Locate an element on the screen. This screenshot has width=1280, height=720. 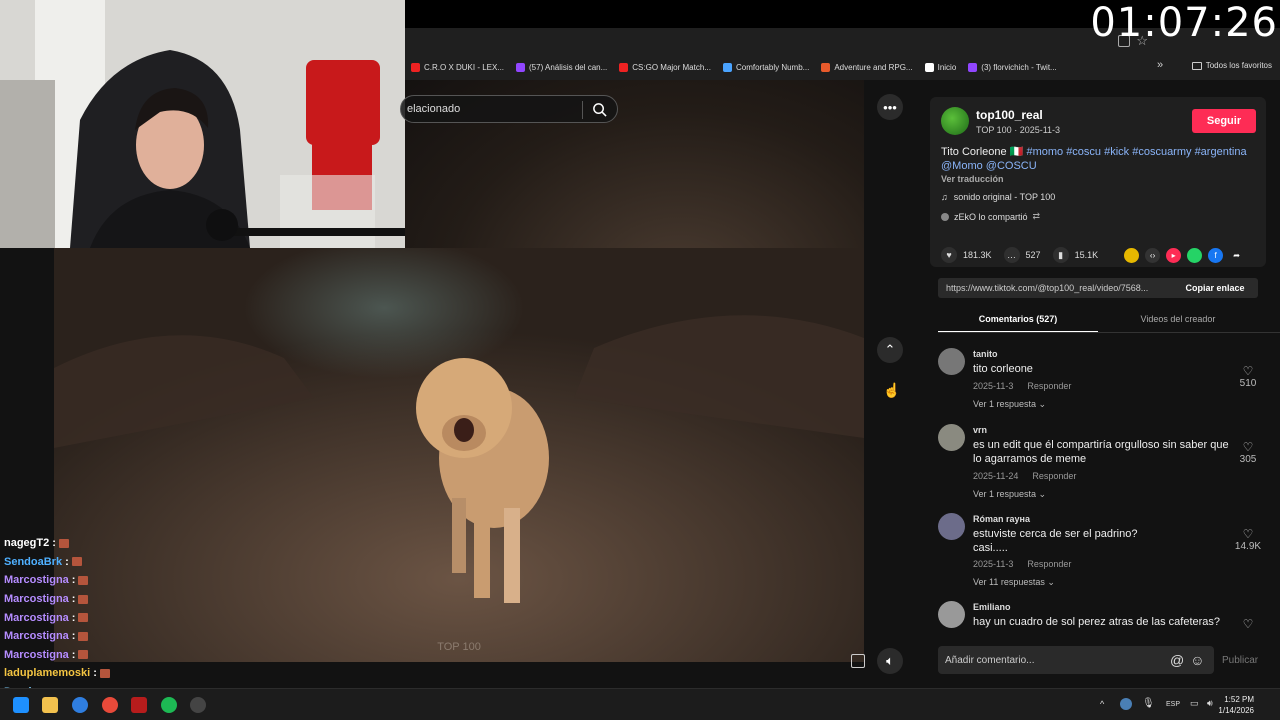
taskbar-clock: 1:52 PM 1/14/2026 is located at coordinates (1236, 705).